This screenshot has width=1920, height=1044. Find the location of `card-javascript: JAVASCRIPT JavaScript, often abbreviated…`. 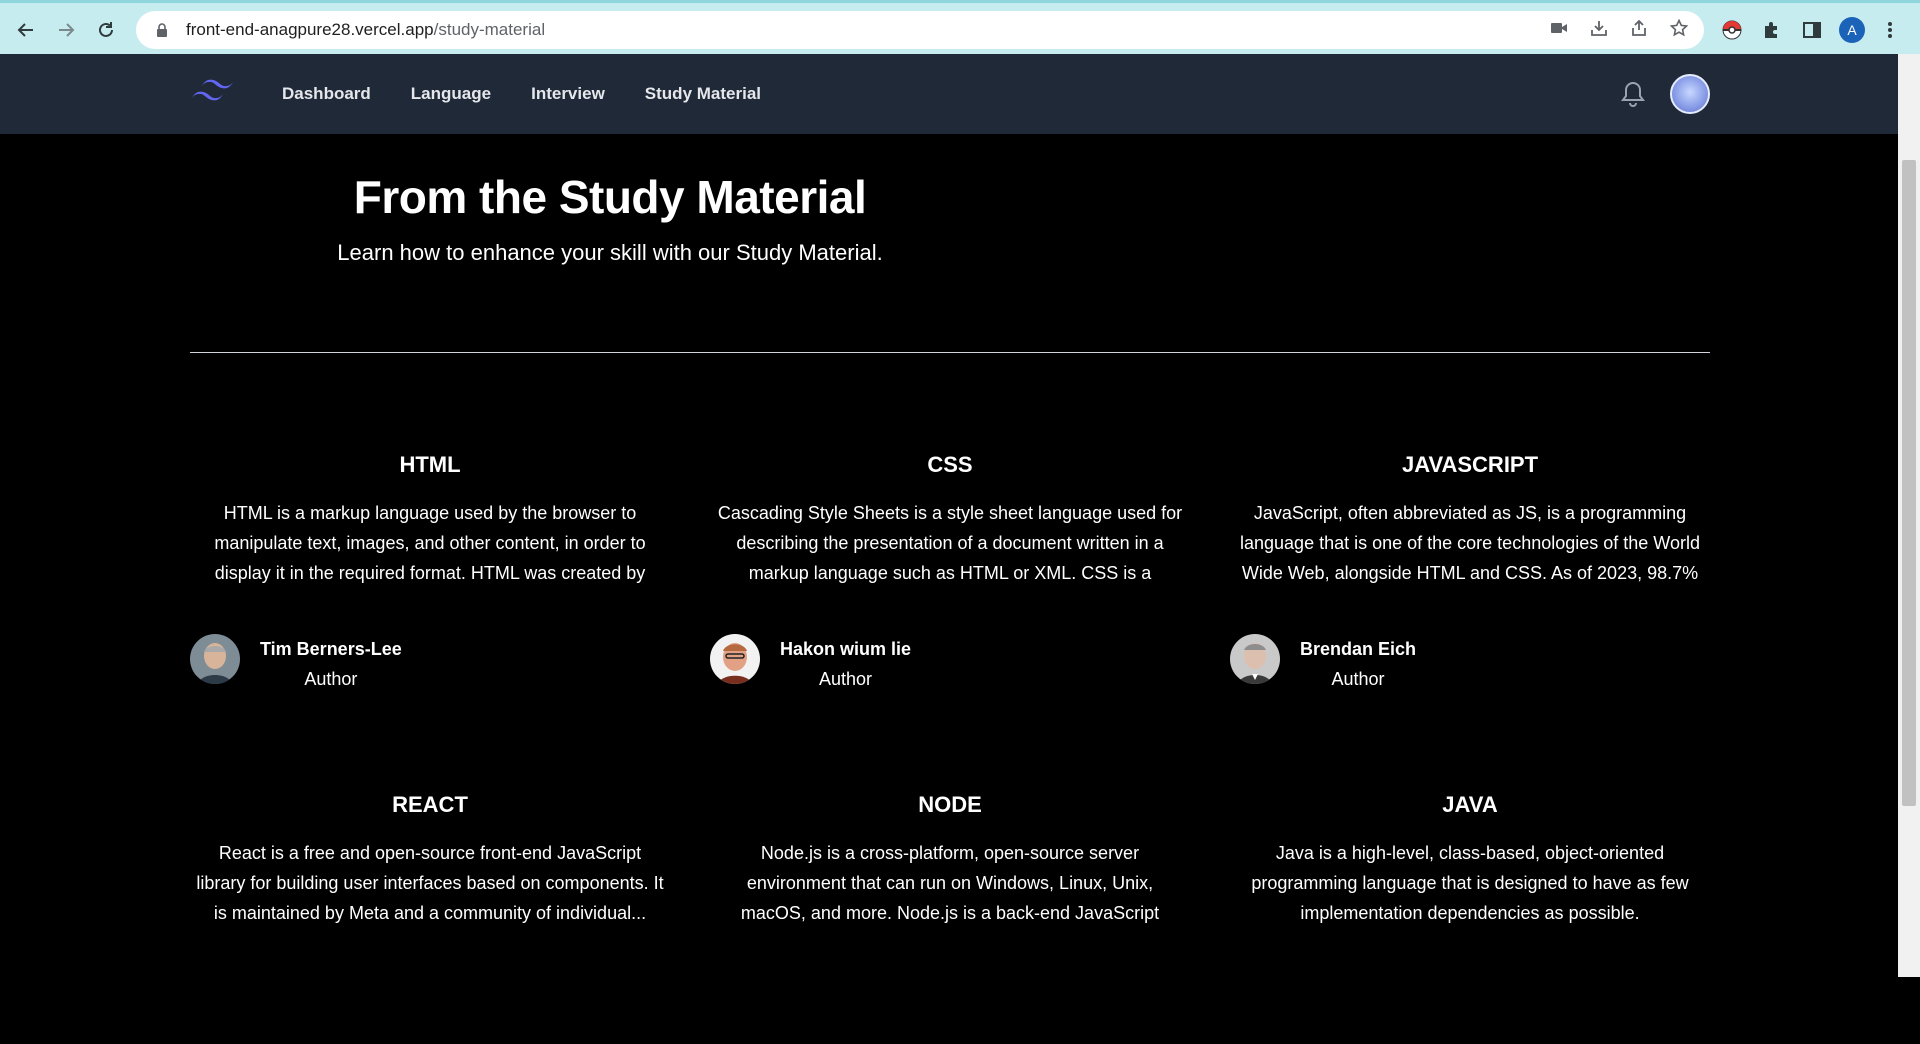

card-javascript: JAVASCRIPT JavaScript, often abbreviated… is located at coordinates (1470, 575).